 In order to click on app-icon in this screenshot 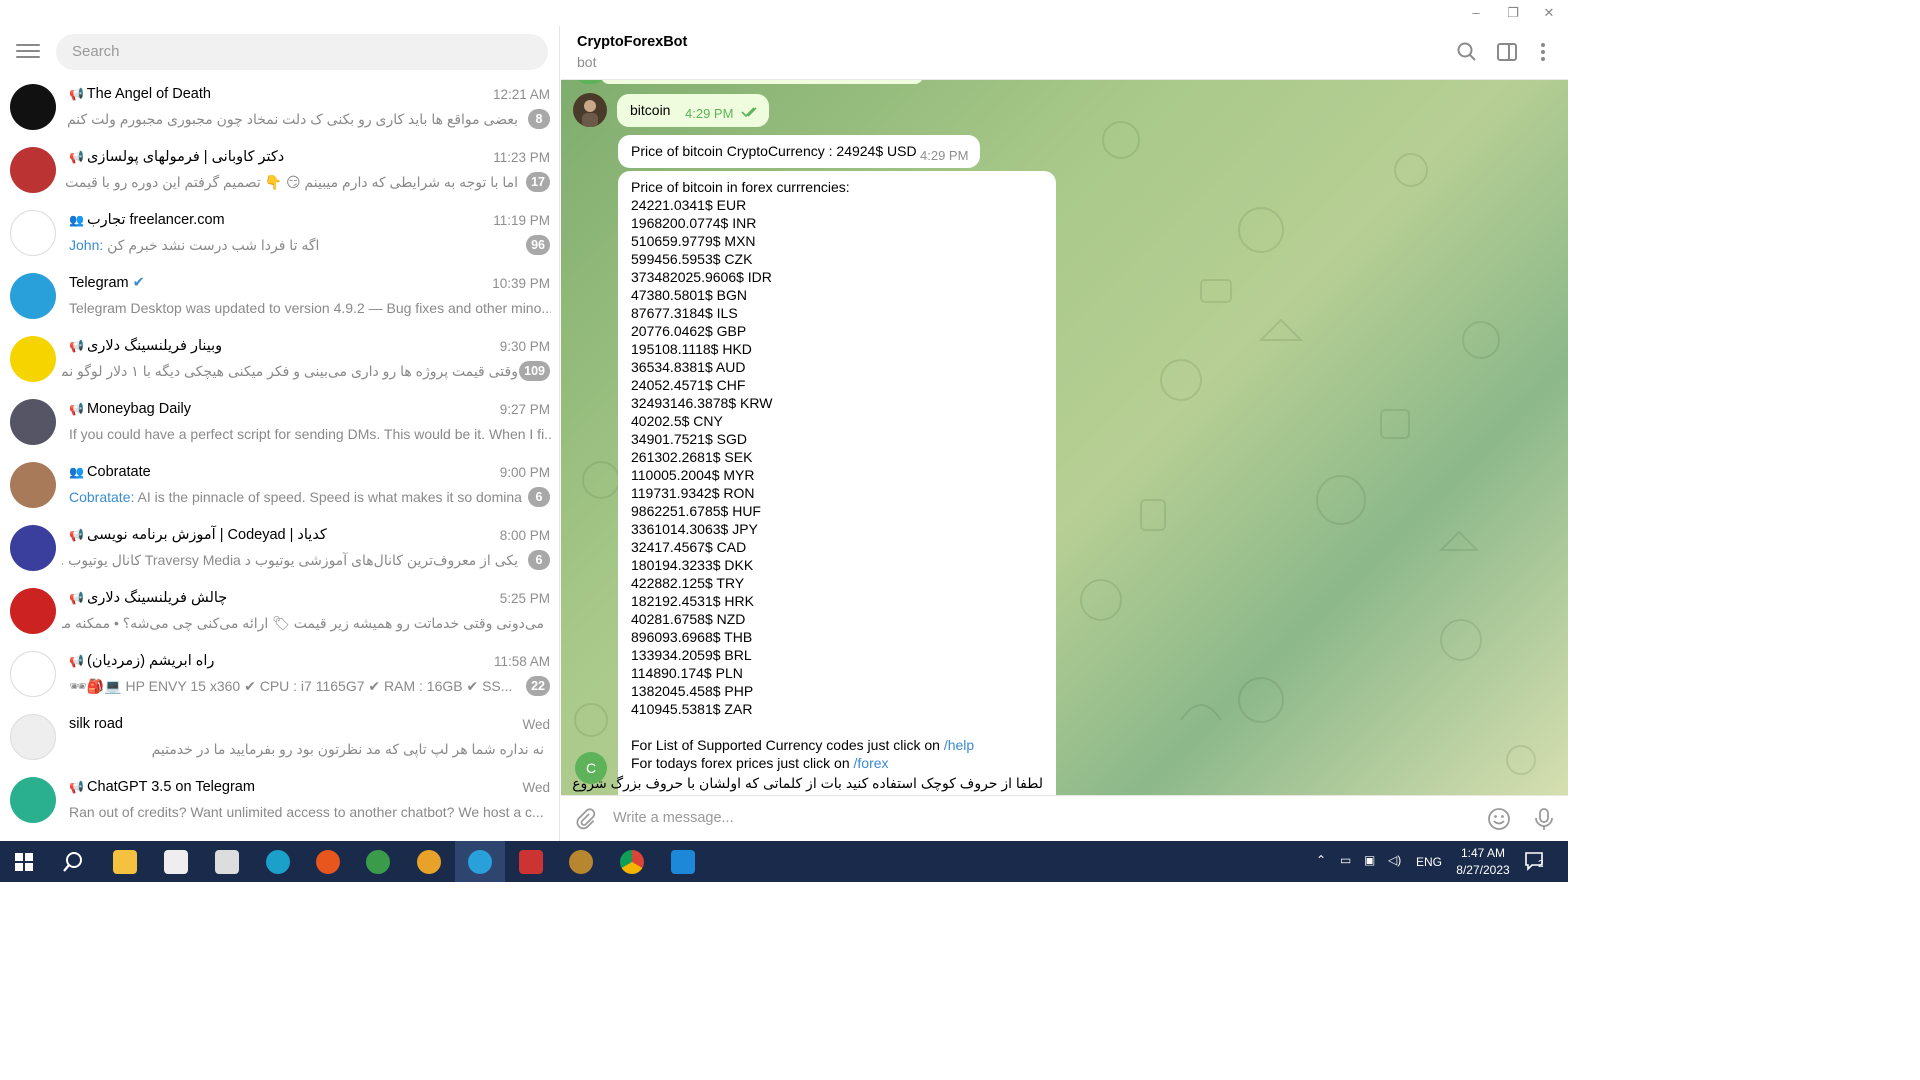, I will do `click(378, 861)`.